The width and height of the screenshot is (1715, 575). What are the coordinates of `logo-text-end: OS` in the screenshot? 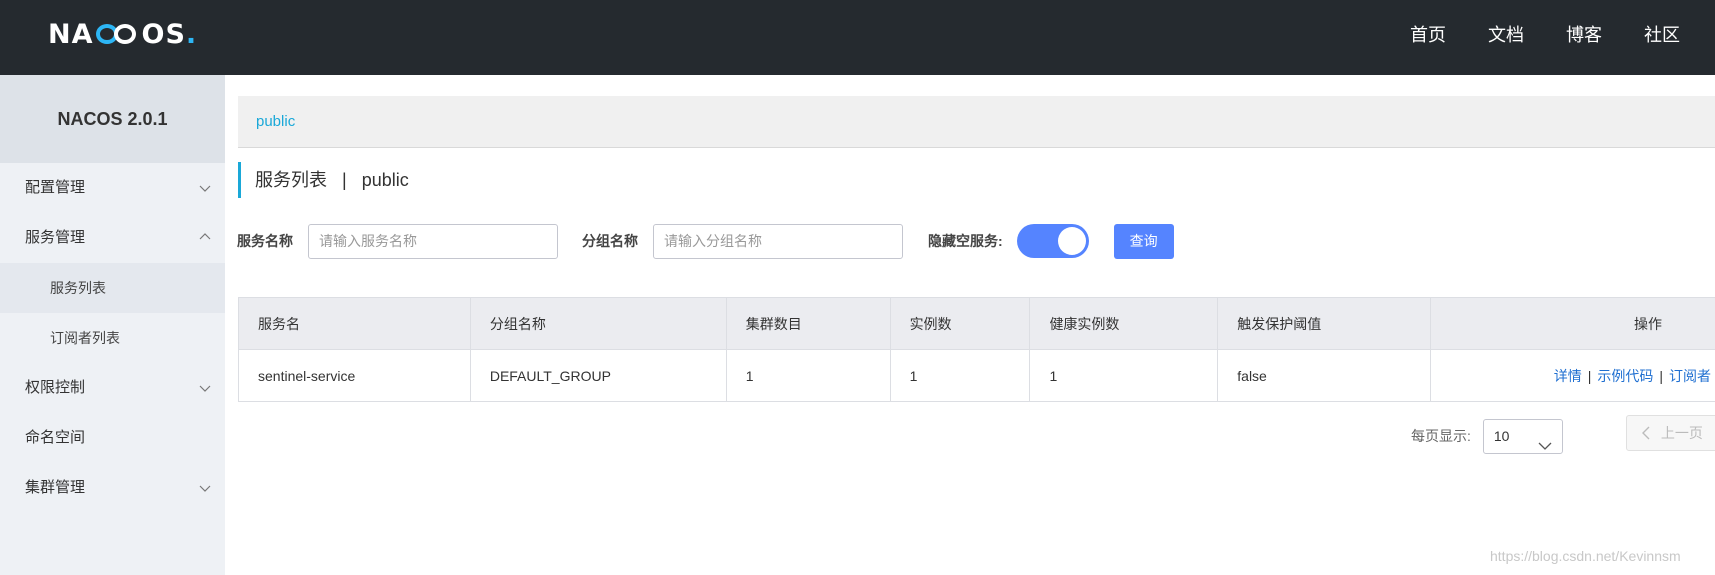 It's located at (163, 34).